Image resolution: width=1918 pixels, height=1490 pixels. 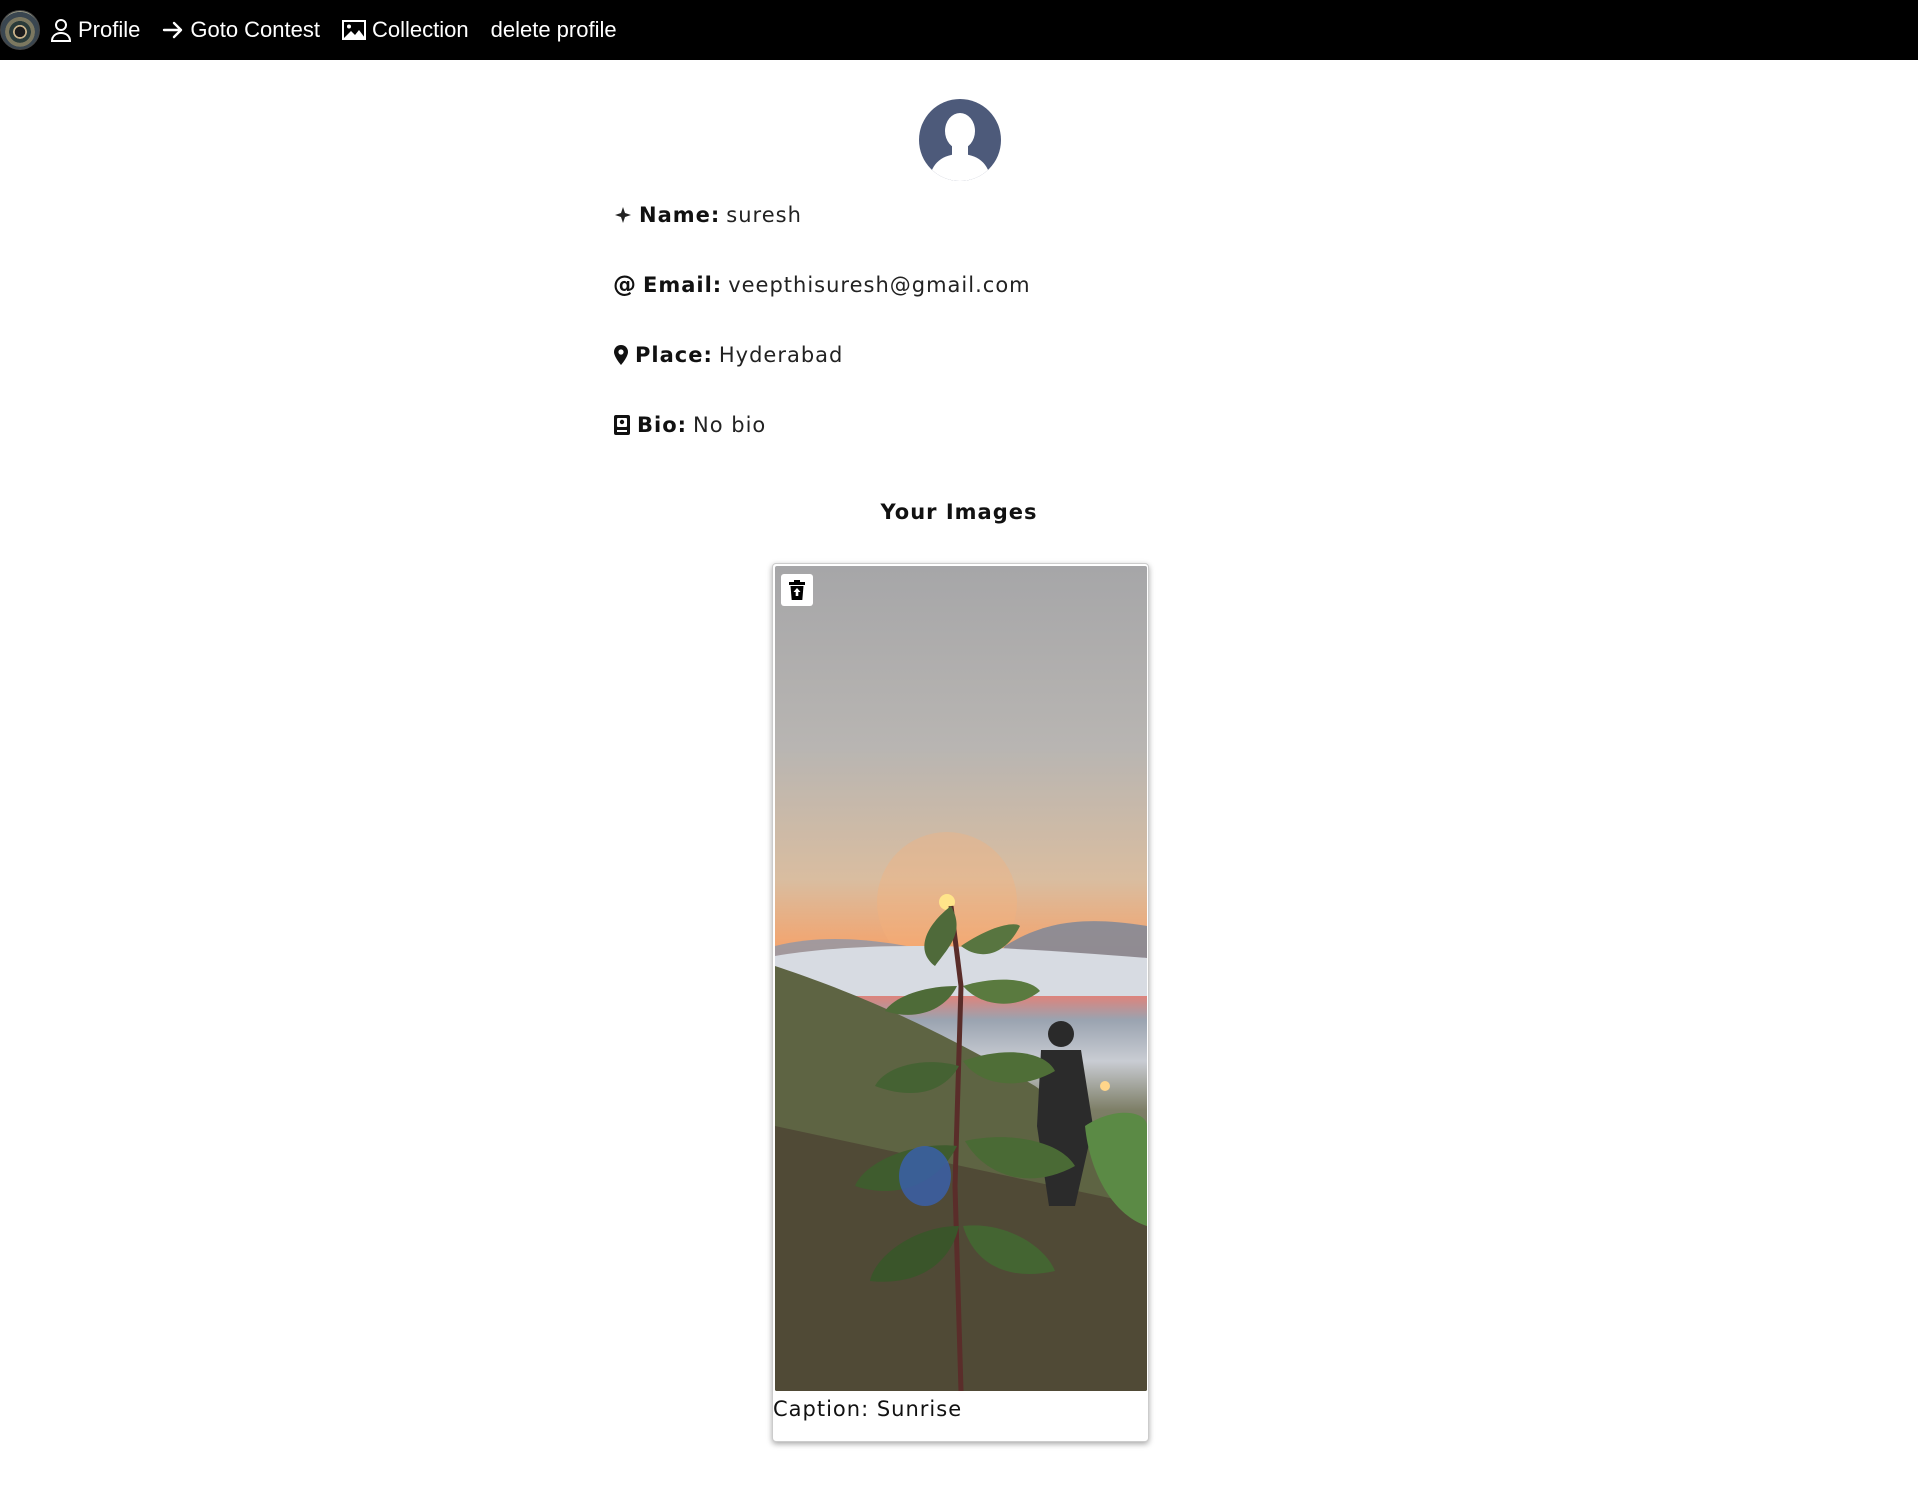 I want to click on nav-collection-label: Collection, so click(x=420, y=29).